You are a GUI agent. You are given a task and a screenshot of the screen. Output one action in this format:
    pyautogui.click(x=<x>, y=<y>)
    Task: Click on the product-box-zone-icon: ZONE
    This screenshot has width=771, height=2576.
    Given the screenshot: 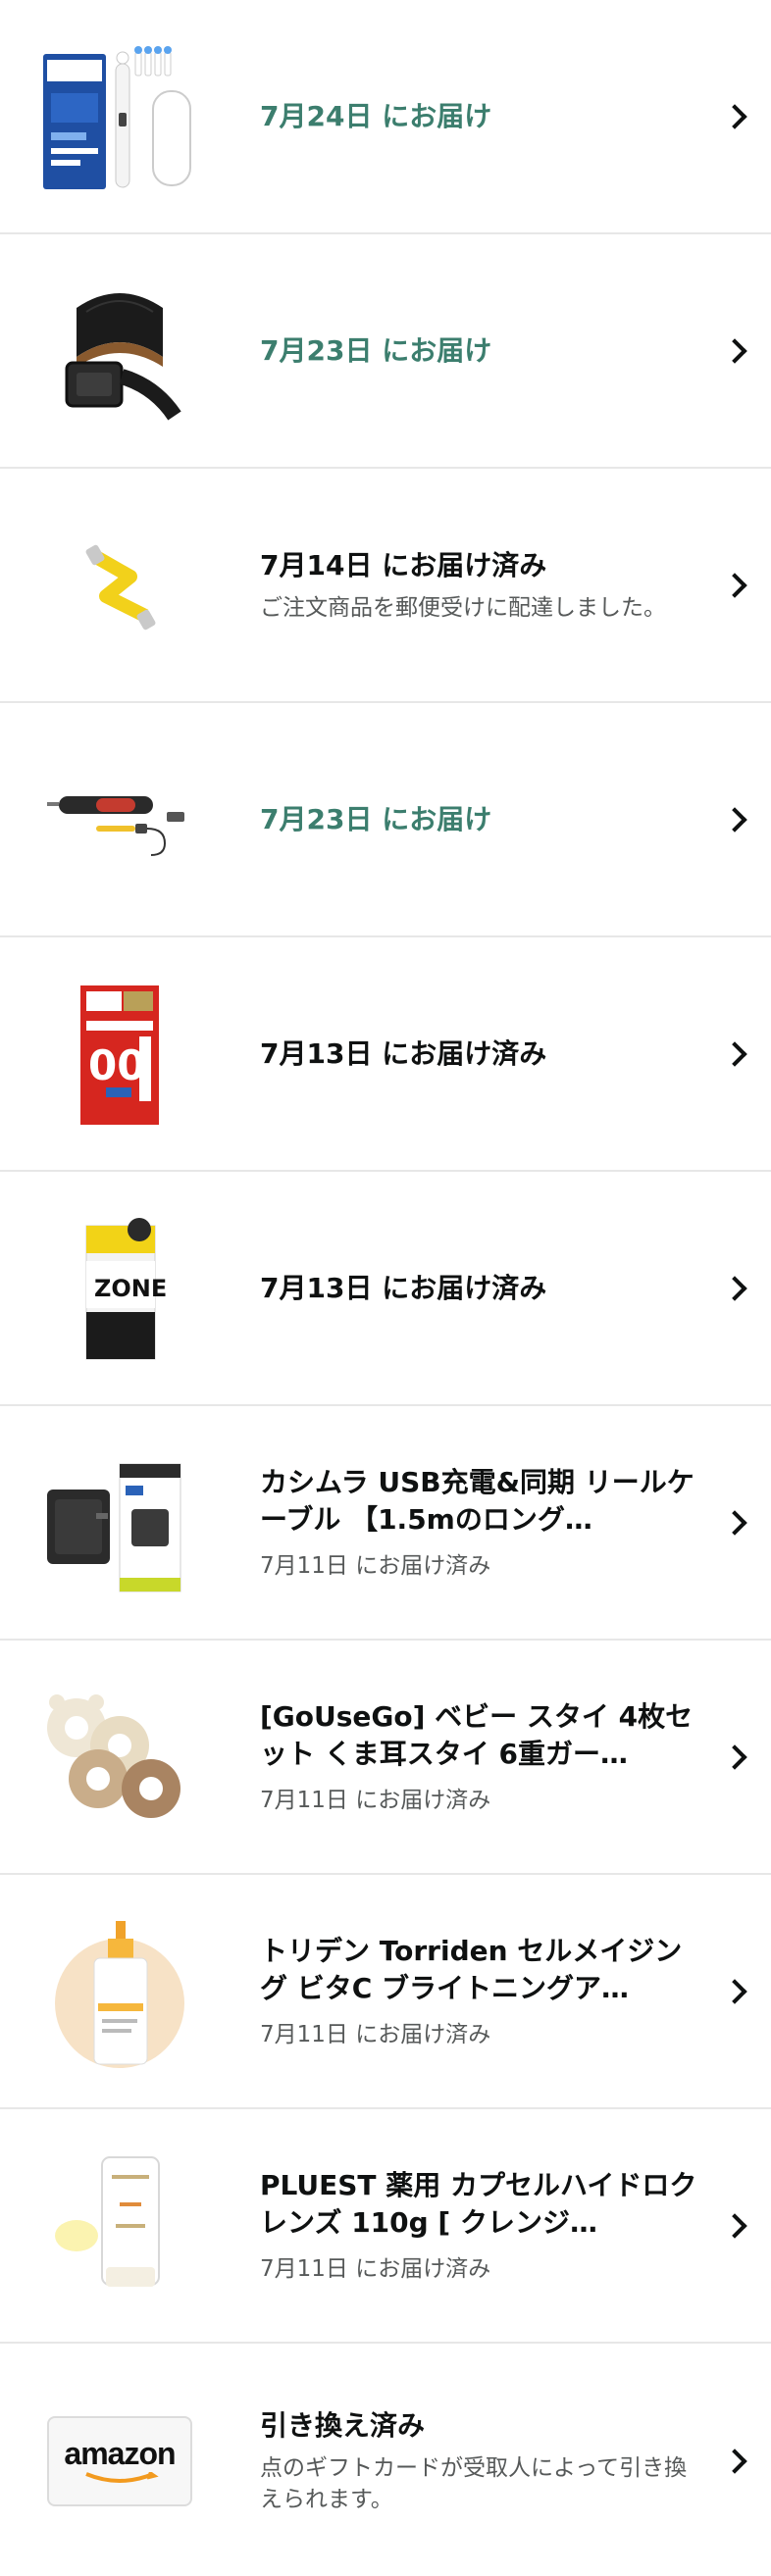 What is the action you would take?
    pyautogui.click(x=119, y=1288)
    